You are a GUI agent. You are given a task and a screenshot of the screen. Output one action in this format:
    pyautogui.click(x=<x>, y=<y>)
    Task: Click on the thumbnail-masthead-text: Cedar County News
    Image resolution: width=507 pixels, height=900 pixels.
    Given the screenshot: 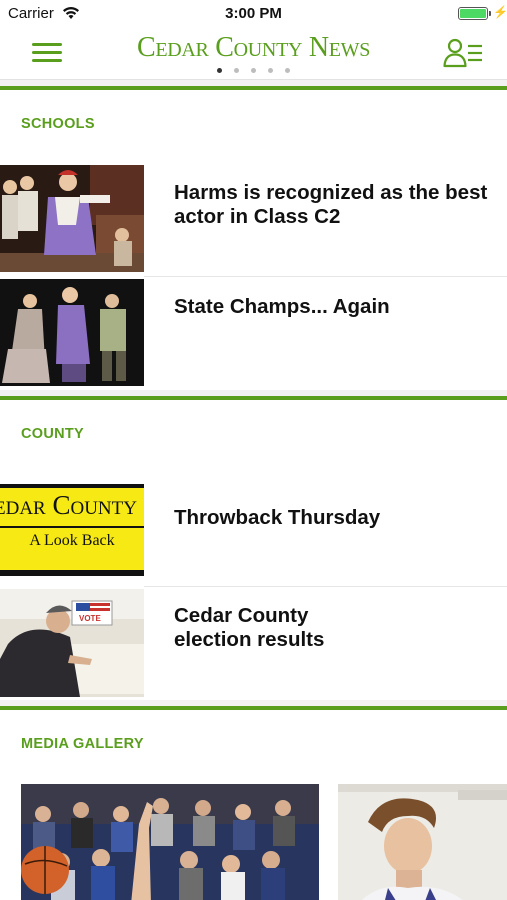 What is the action you would take?
    pyautogui.click(x=72, y=505)
    